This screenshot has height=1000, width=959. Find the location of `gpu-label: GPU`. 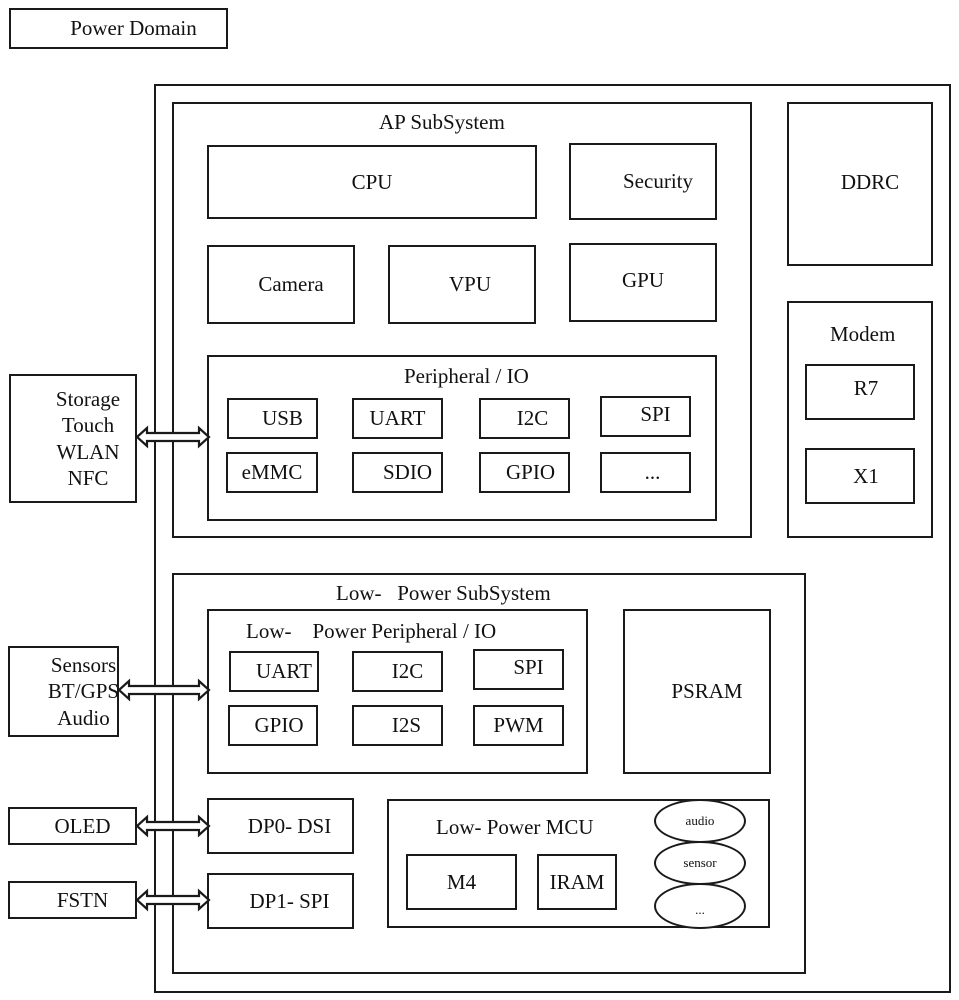

gpu-label: GPU is located at coordinates (642, 280).